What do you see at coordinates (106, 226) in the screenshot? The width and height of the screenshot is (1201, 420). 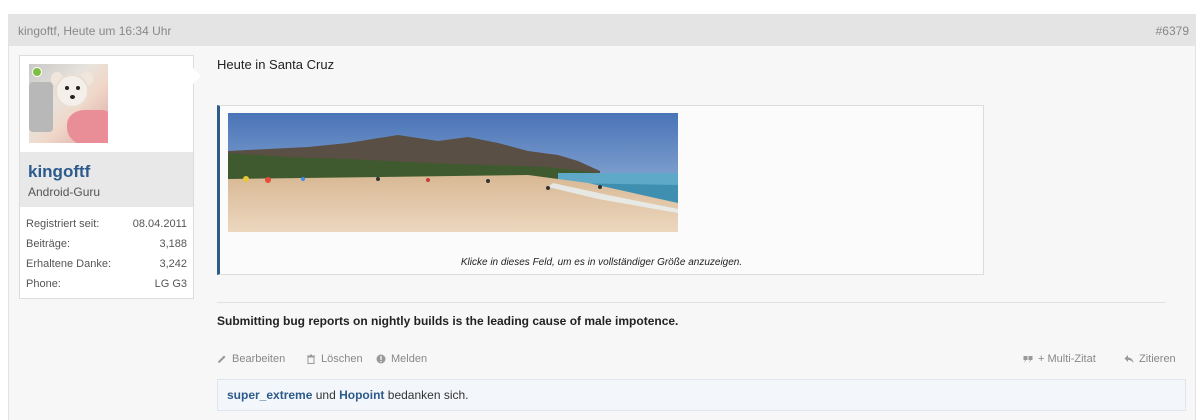 I see `stat-row: Registriert seit: 08.04.2011` at bounding box center [106, 226].